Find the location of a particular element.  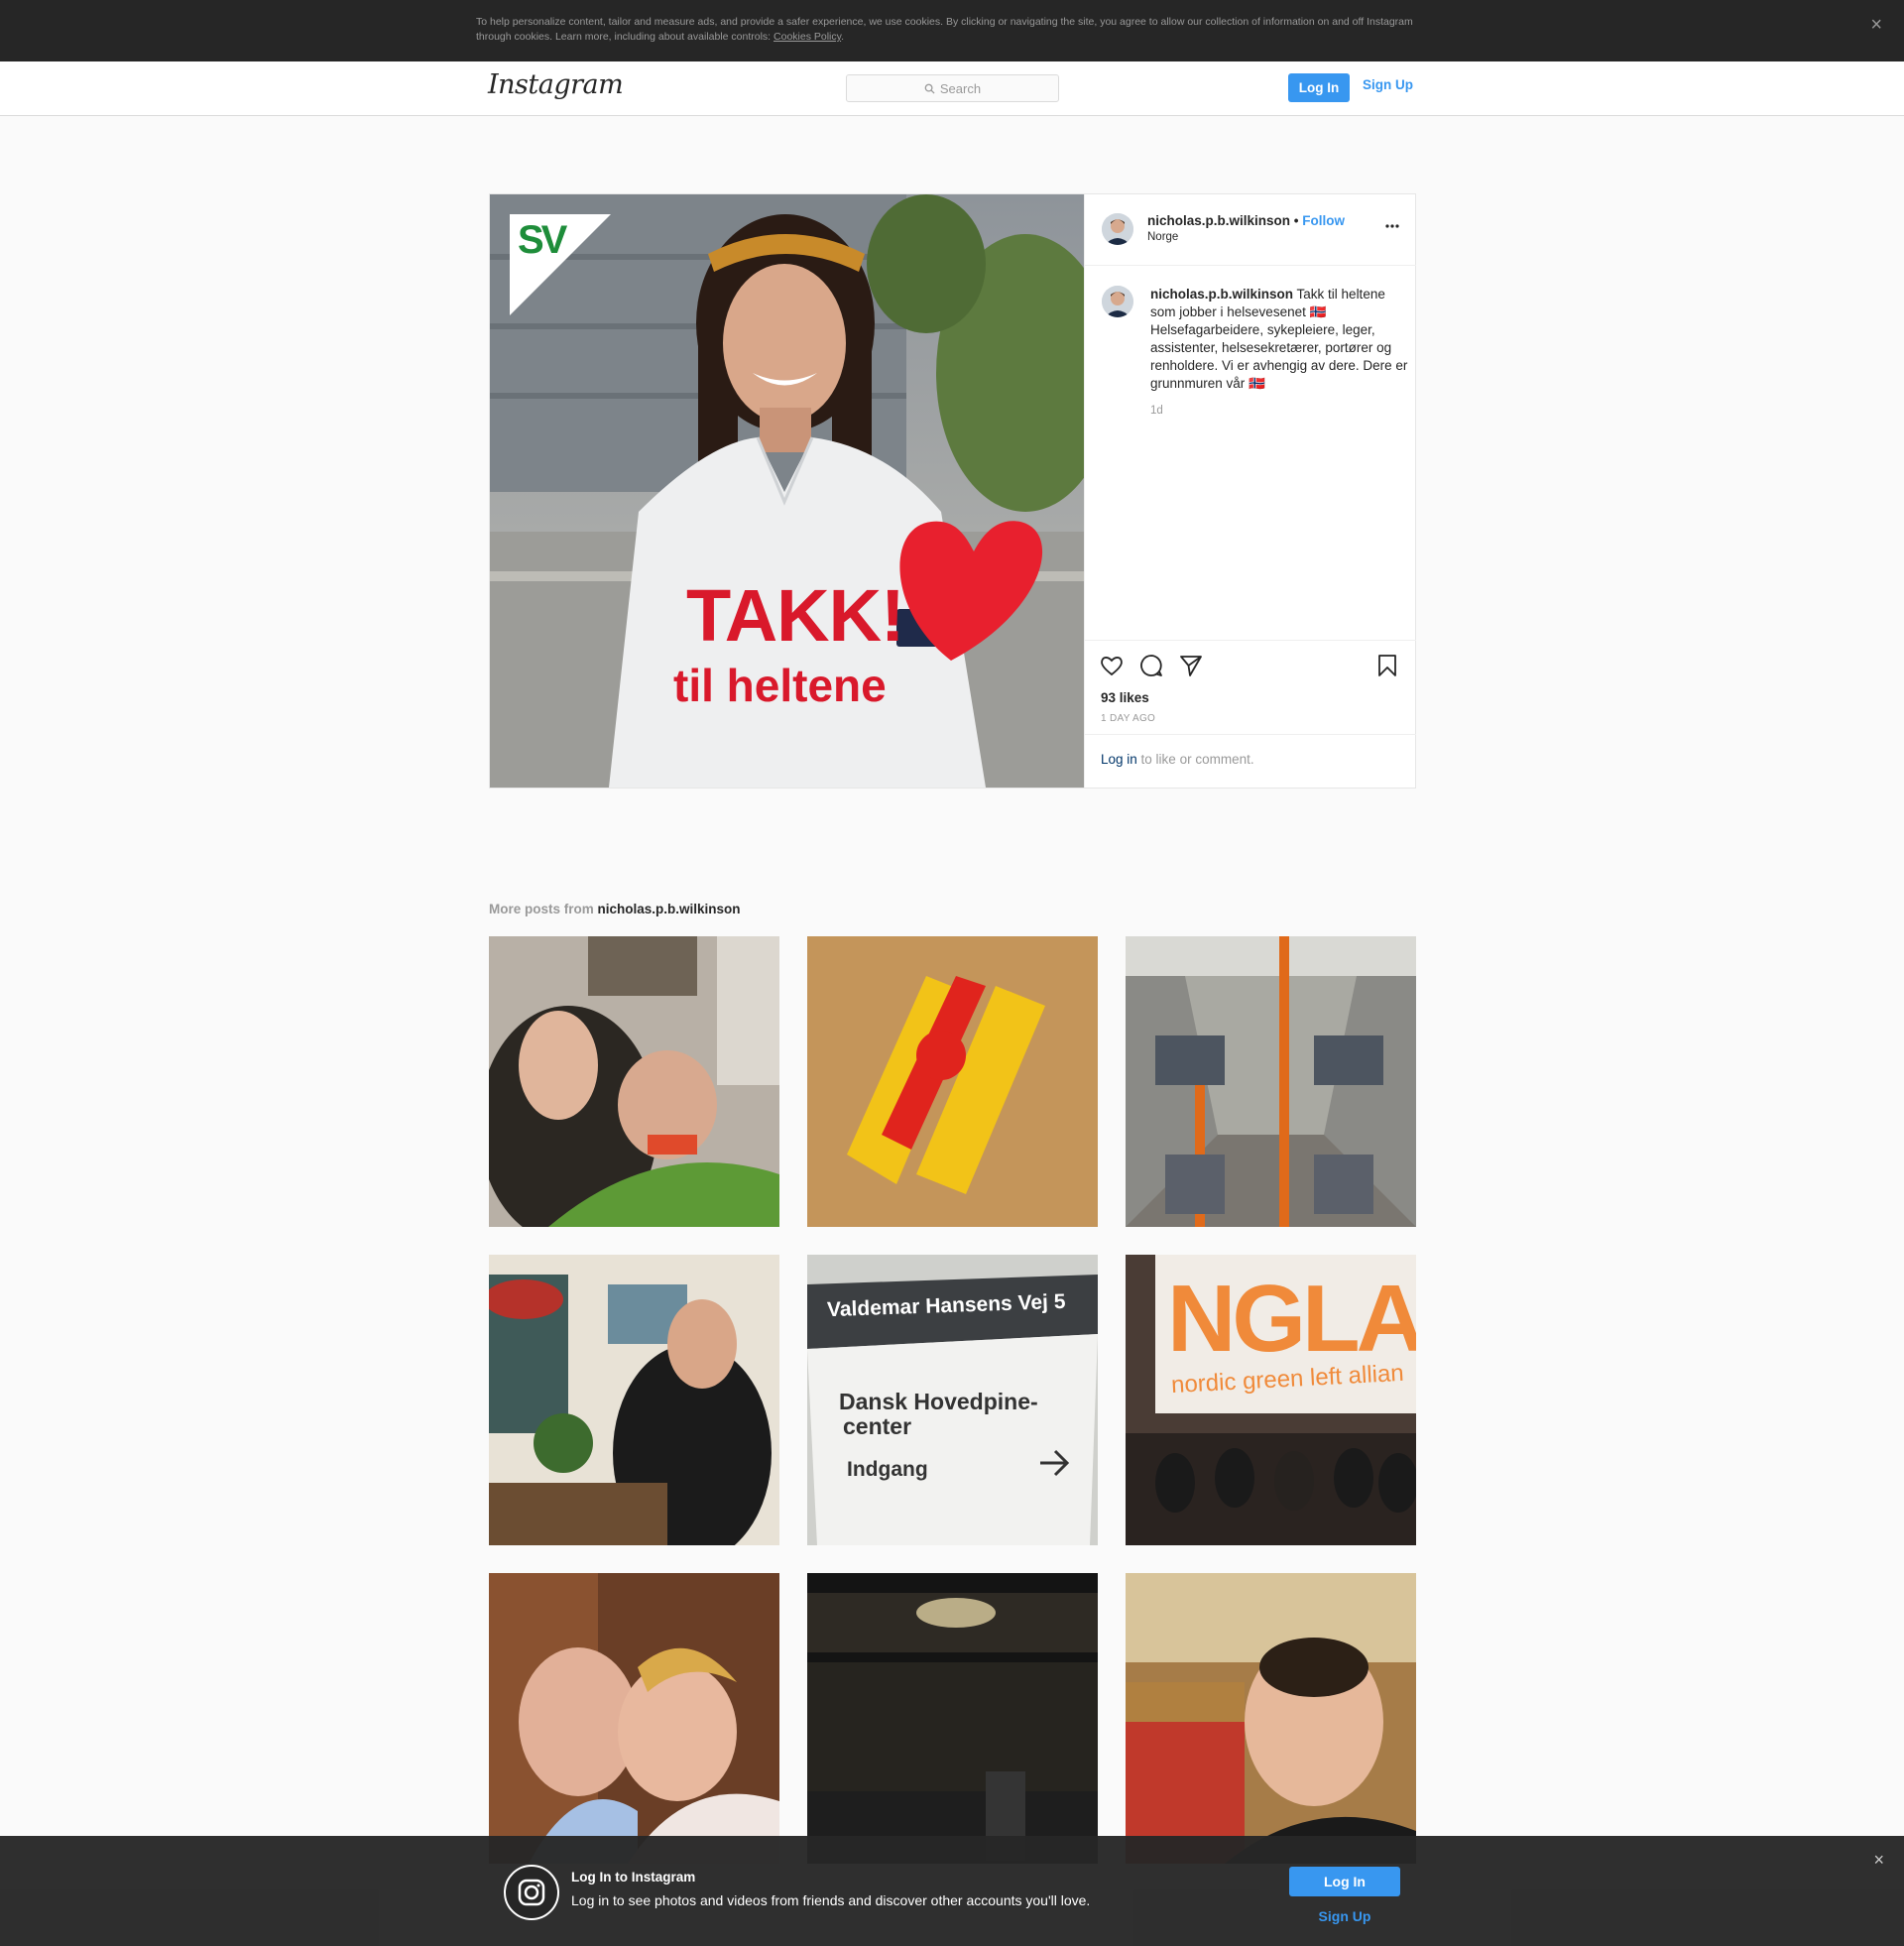

heart-icon is located at coordinates (1112, 665).